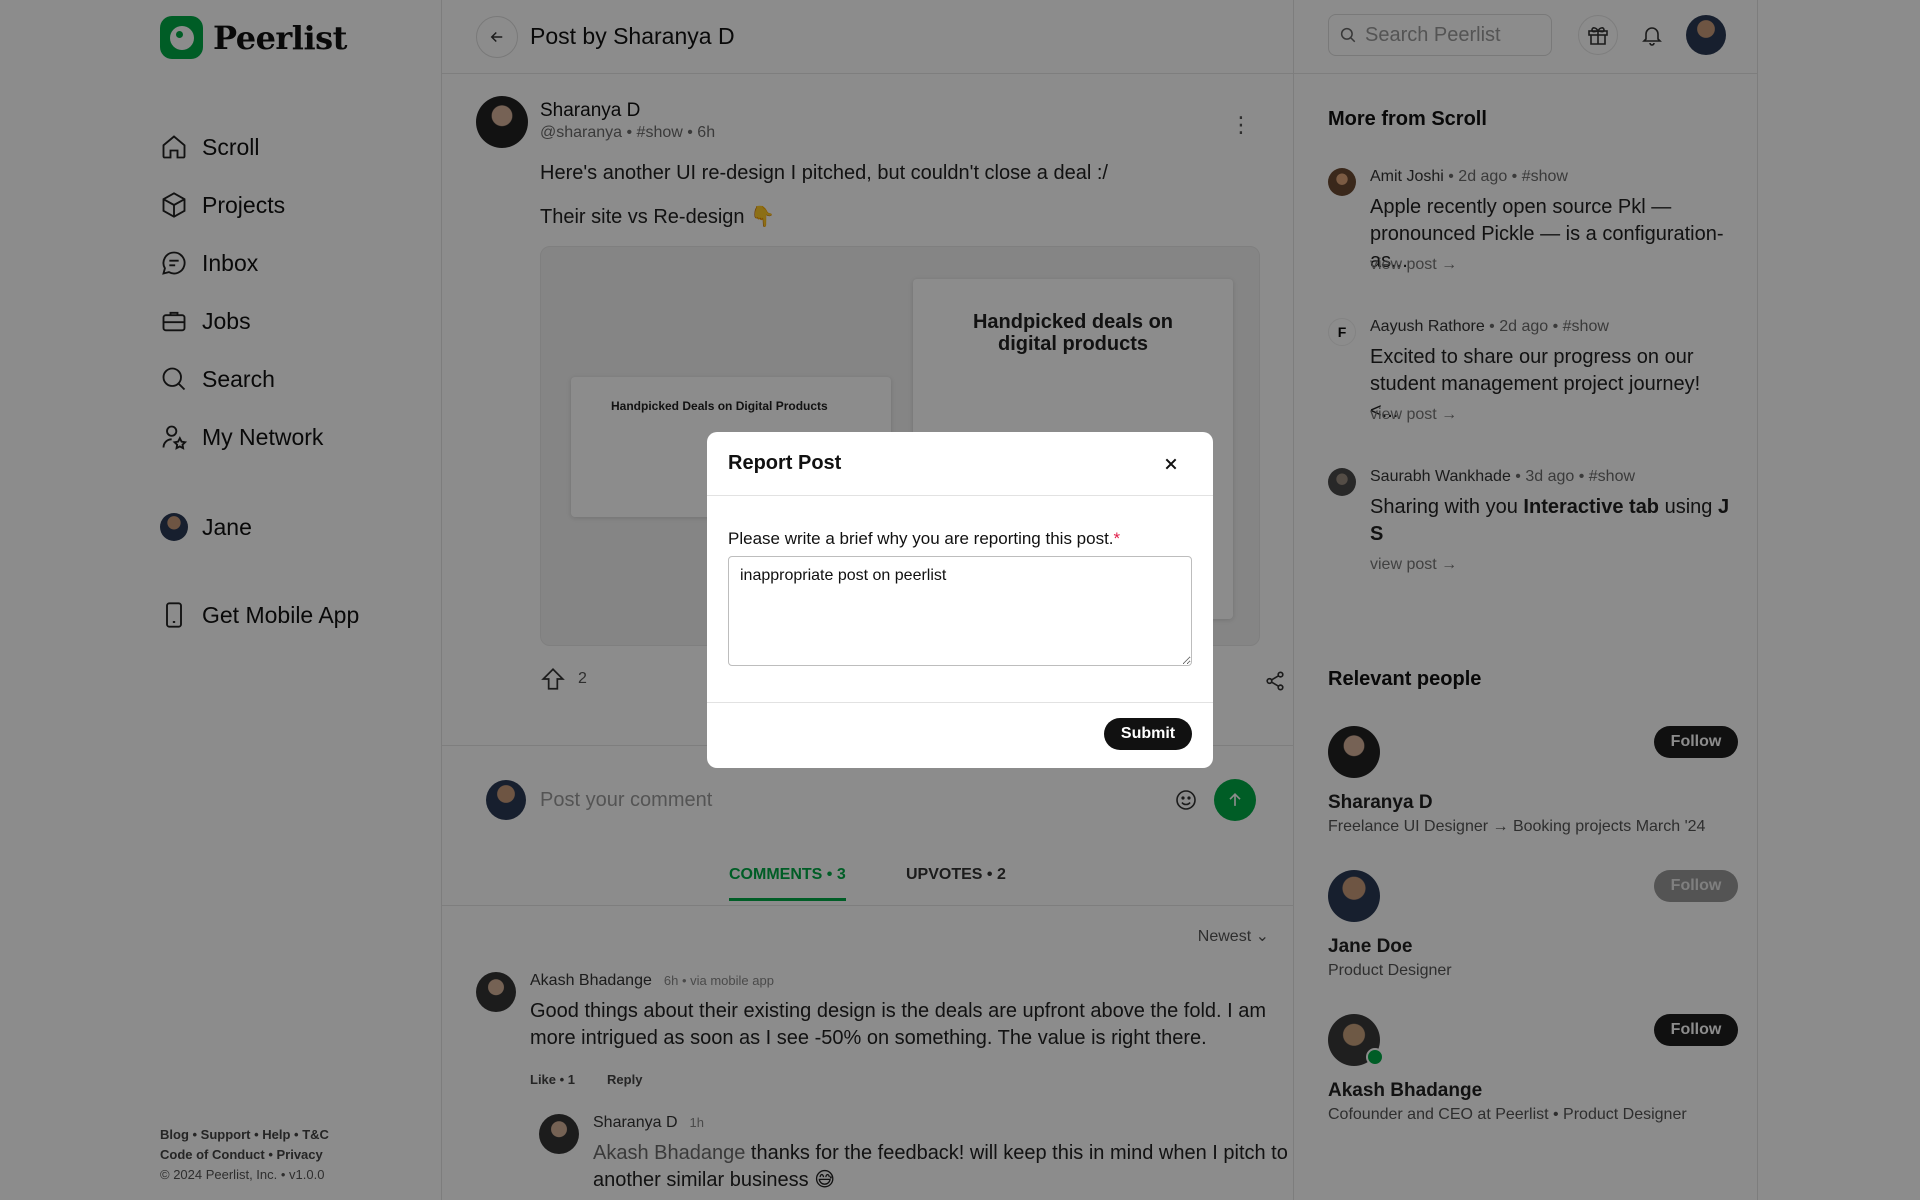 The image size is (1920, 1200). Describe the element at coordinates (960, 611) in the screenshot. I see `report-reason-textarea: inappropriate post on peerlist` at that location.